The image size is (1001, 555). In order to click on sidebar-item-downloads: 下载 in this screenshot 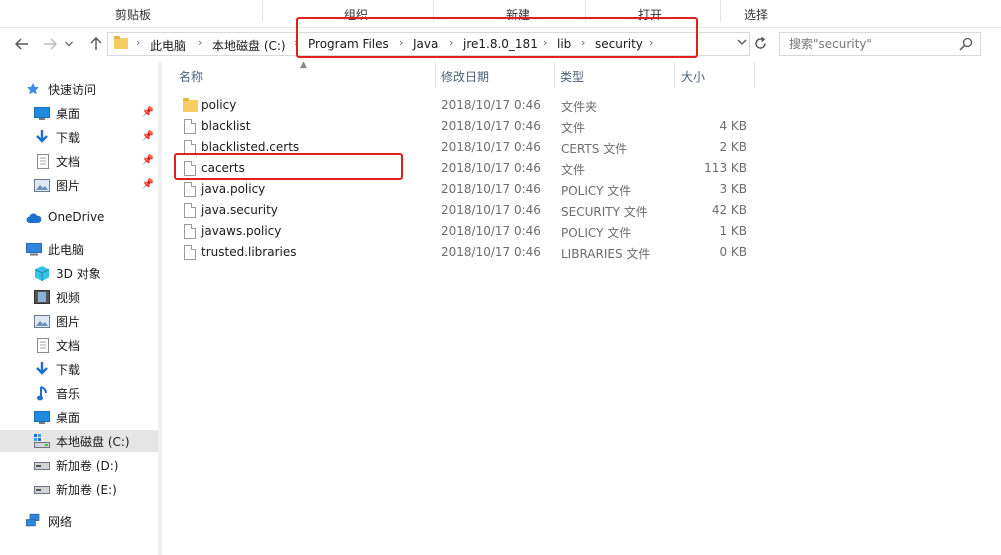, I will do `click(79, 369)`.